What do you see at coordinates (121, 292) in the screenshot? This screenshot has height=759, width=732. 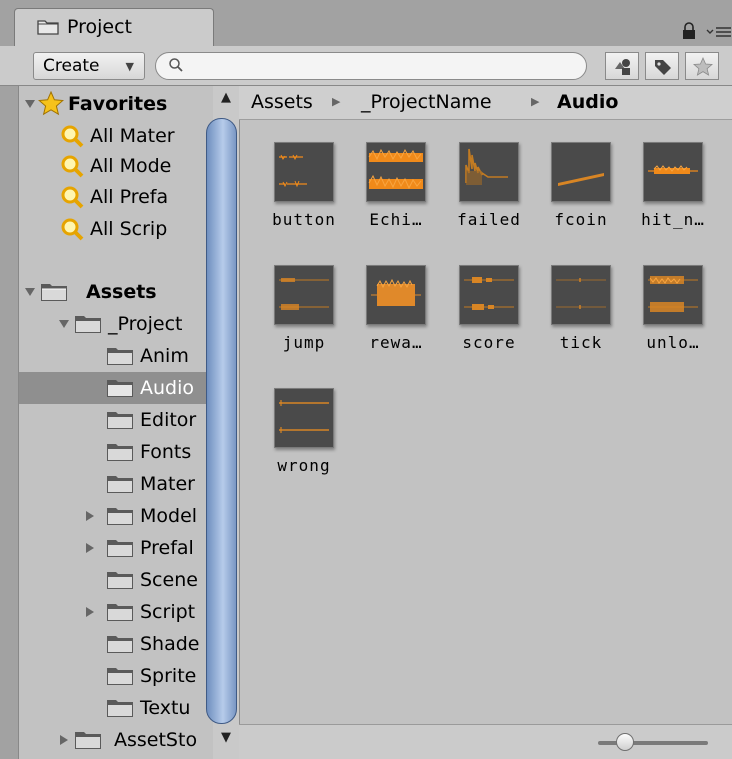 I see `tree-assets-label: Assets` at bounding box center [121, 292].